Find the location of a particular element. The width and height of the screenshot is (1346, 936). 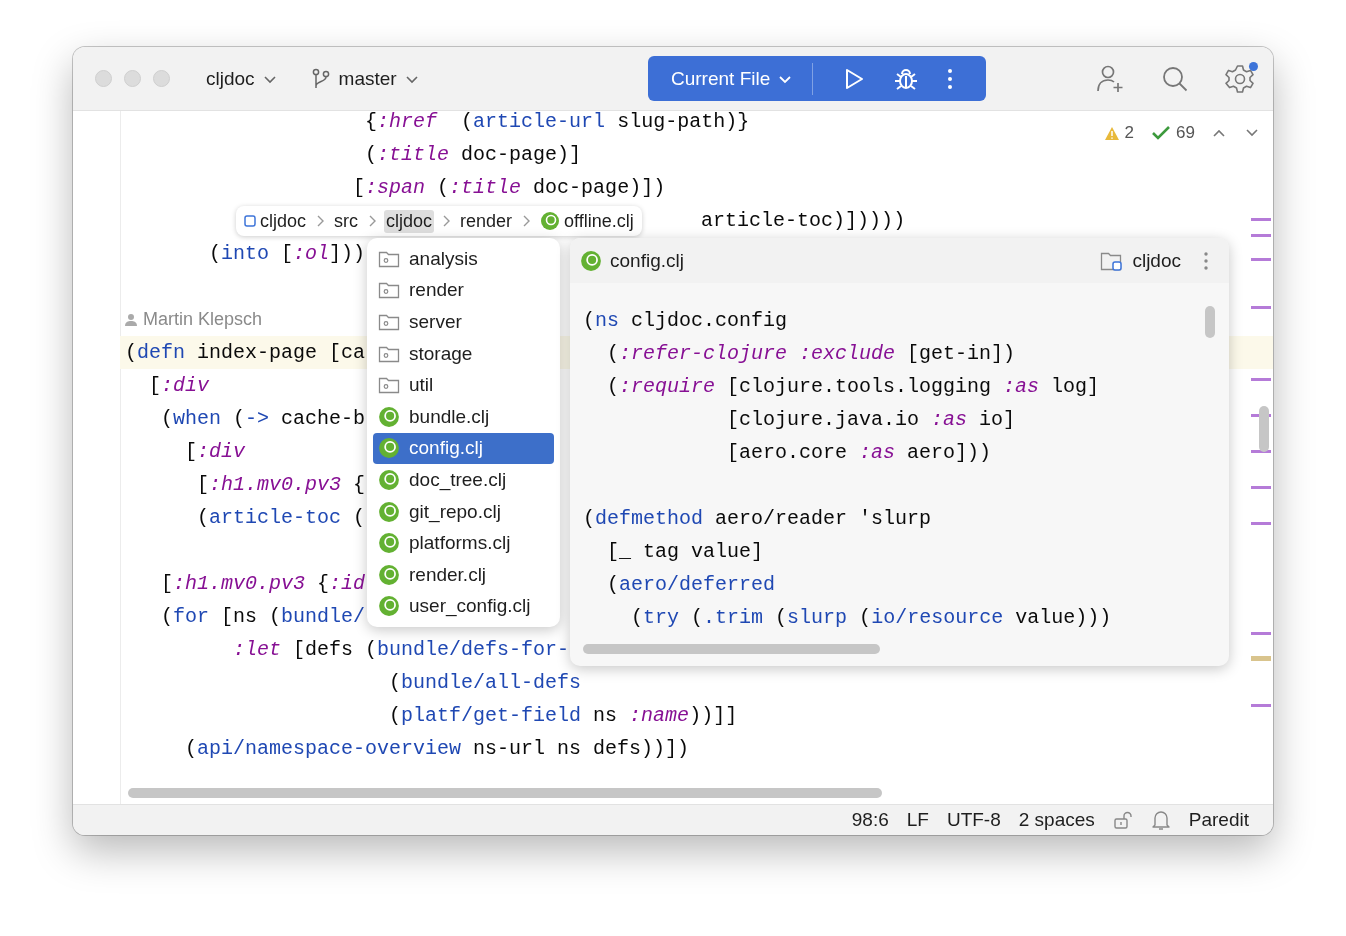

code-line: [:span (:title doc-page)]) is located at coordinates (509, 187).